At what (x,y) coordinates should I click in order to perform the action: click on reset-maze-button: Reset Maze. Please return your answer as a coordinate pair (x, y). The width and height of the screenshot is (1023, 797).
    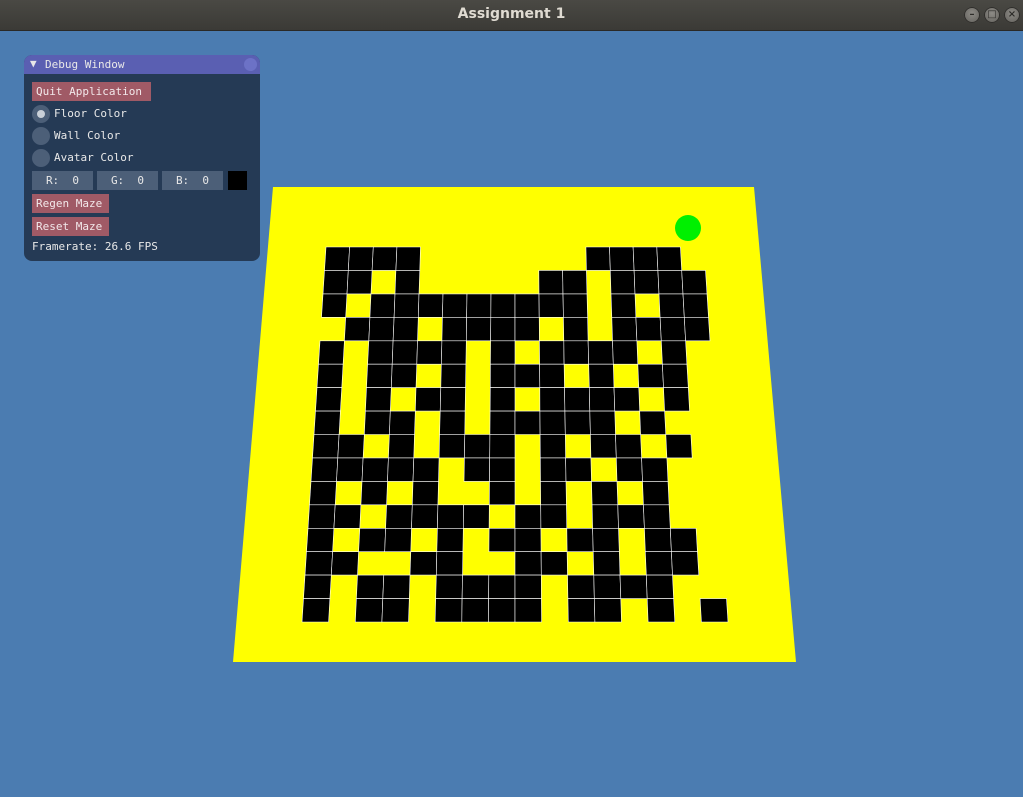
    Looking at the image, I should click on (70, 226).